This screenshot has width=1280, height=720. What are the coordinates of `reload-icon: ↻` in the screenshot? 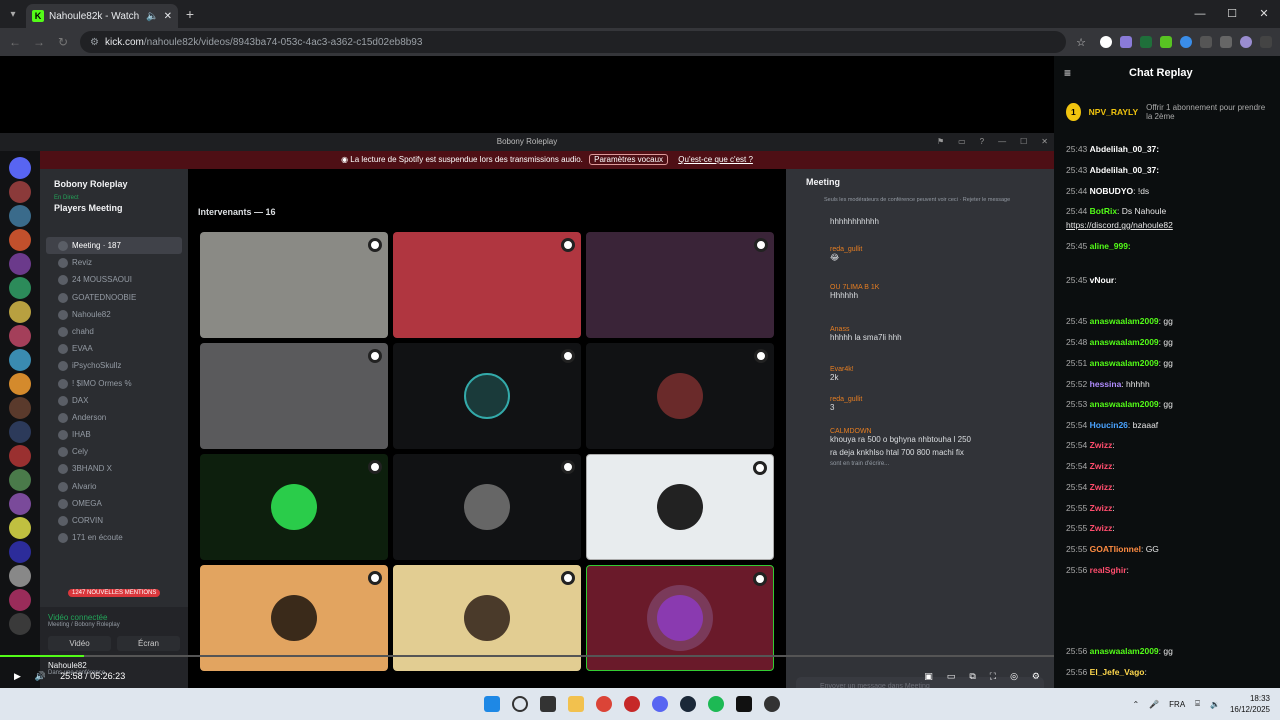 It's located at (63, 42).